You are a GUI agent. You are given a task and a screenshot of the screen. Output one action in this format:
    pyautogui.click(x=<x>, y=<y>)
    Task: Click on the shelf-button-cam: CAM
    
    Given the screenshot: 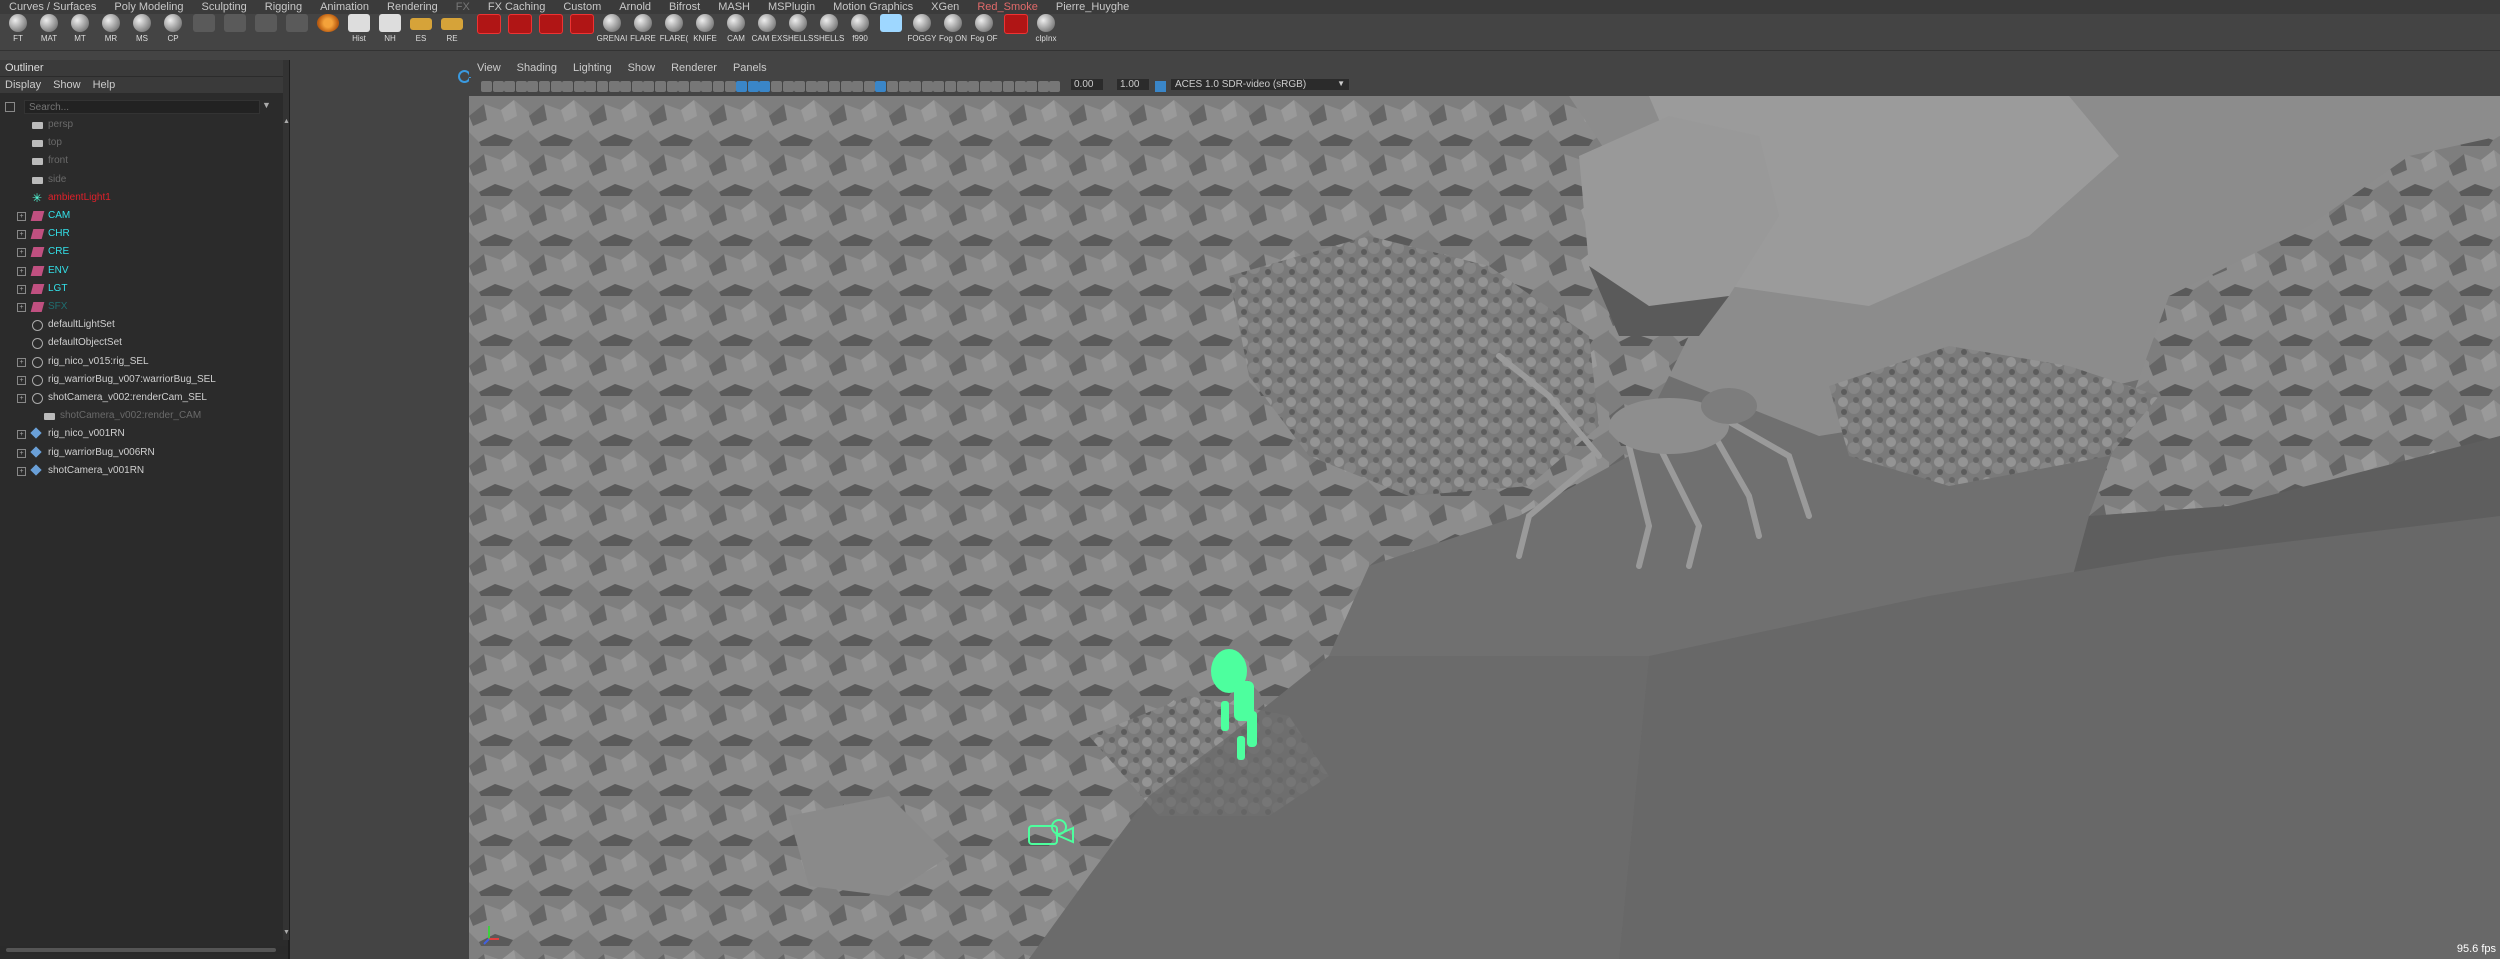 What is the action you would take?
    pyautogui.click(x=736, y=29)
    